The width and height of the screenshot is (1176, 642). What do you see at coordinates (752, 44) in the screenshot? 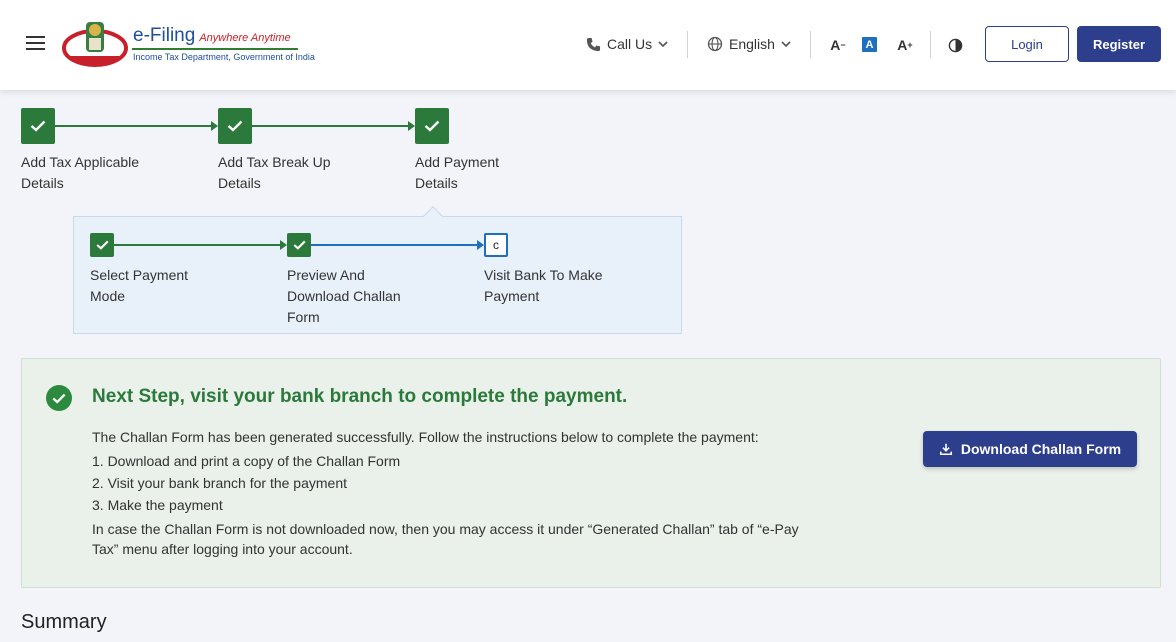
I see `language-label: English` at bounding box center [752, 44].